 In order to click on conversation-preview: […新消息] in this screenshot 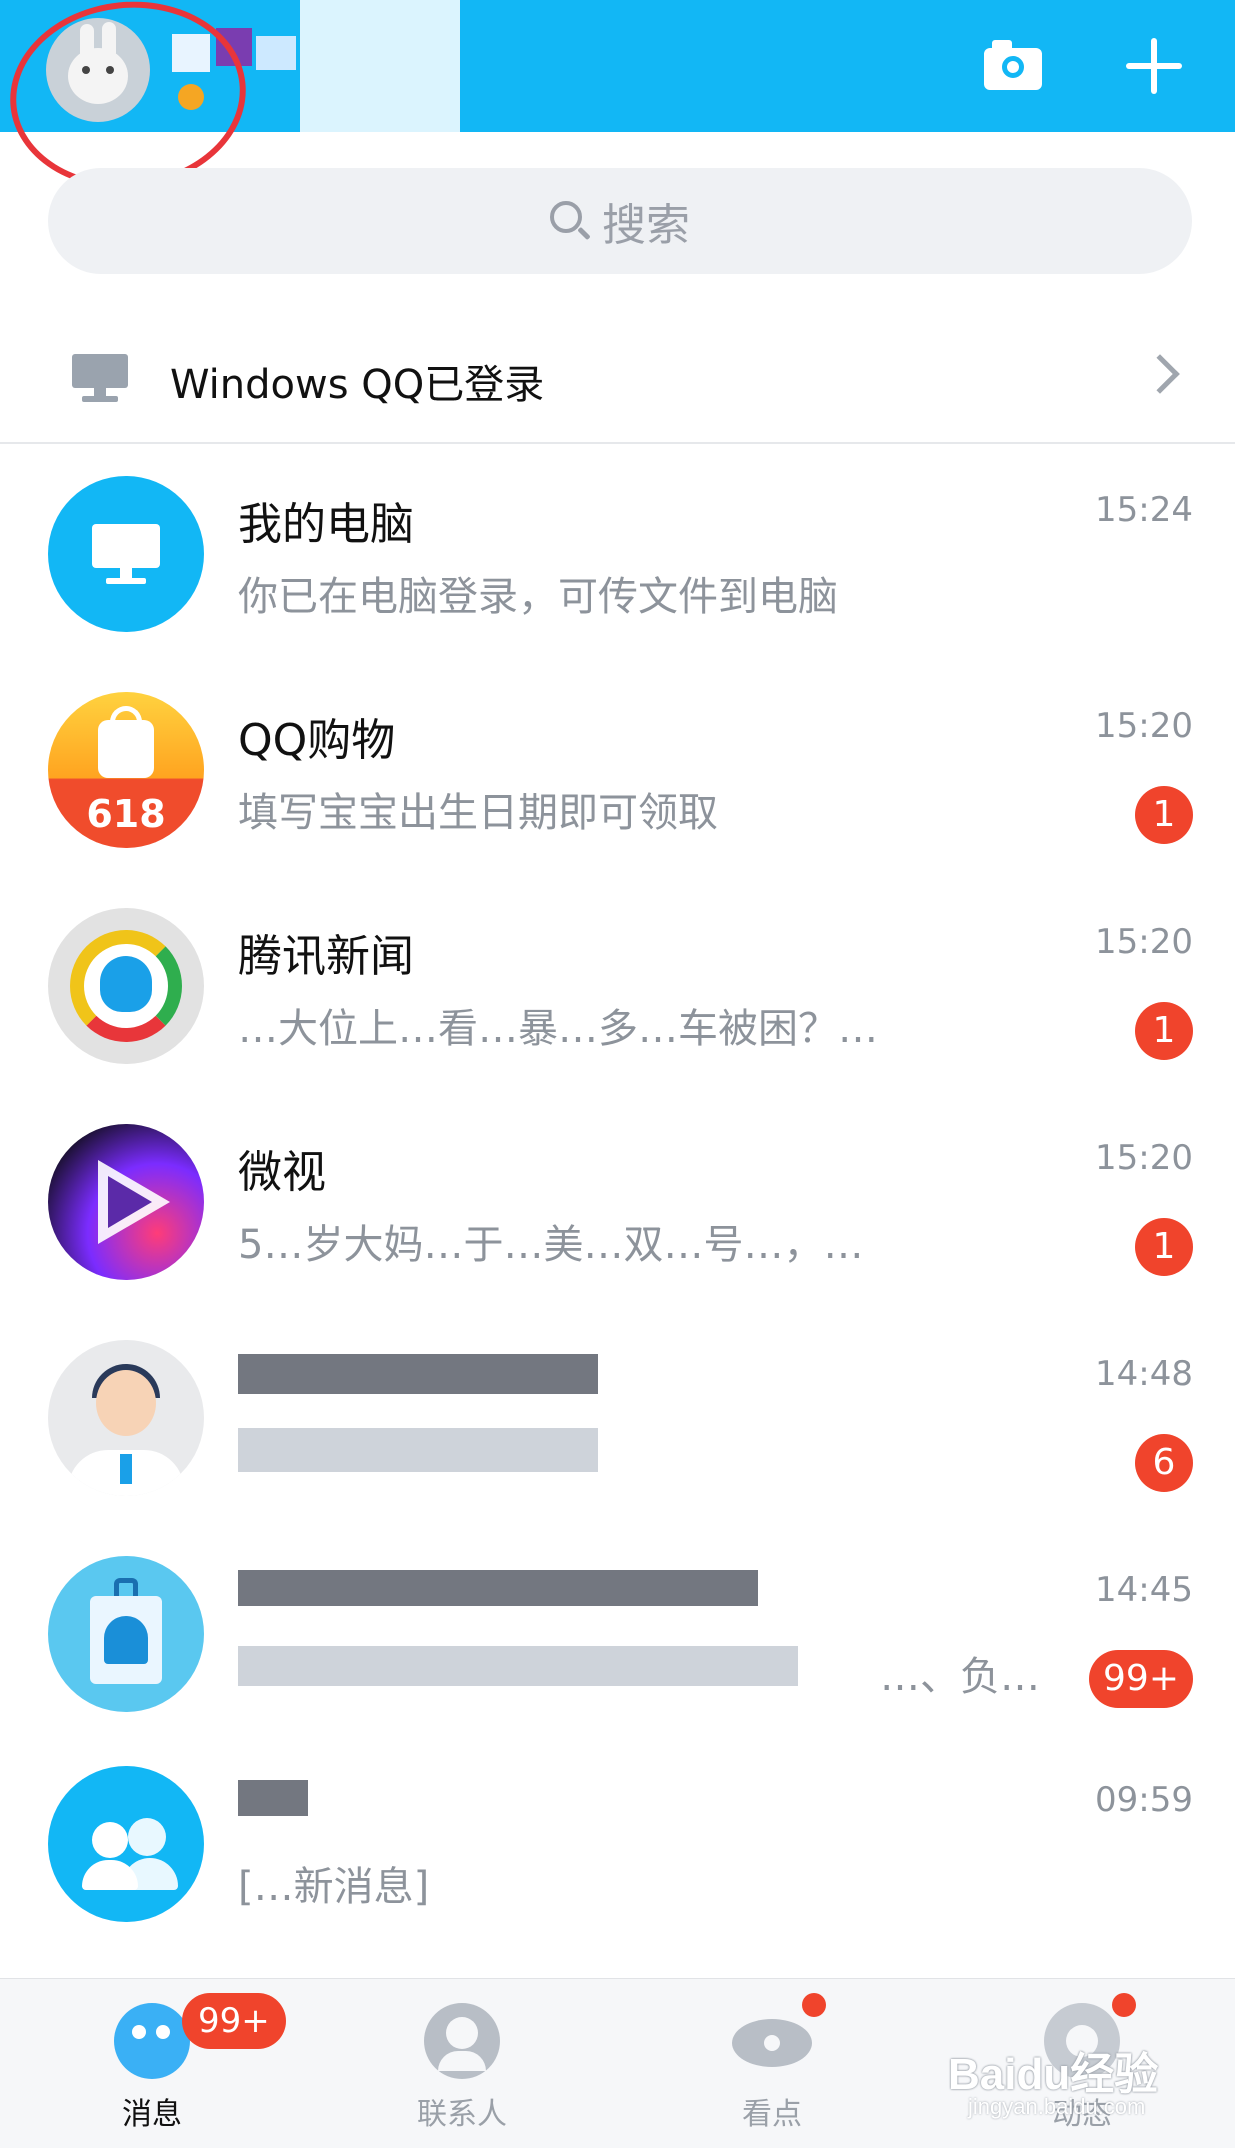, I will do `click(334, 1887)`.